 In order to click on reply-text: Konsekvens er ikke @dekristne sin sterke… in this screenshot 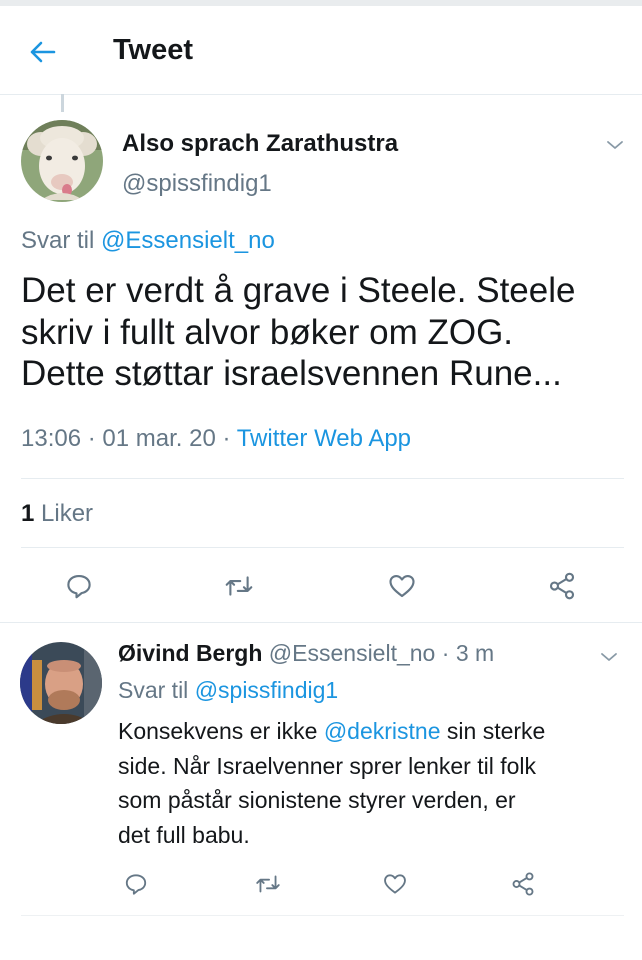, I will do `click(373, 783)`.